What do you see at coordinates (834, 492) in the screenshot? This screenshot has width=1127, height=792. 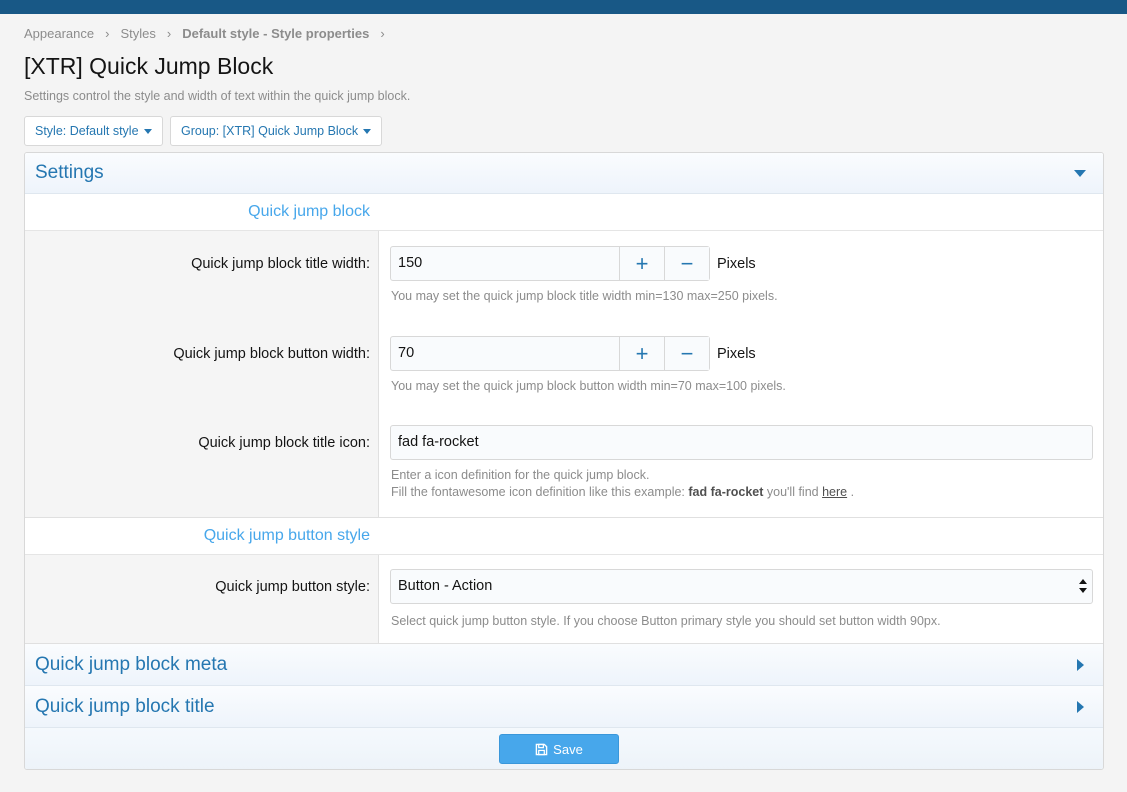 I see `here-link: here` at bounding box center [834, 492].